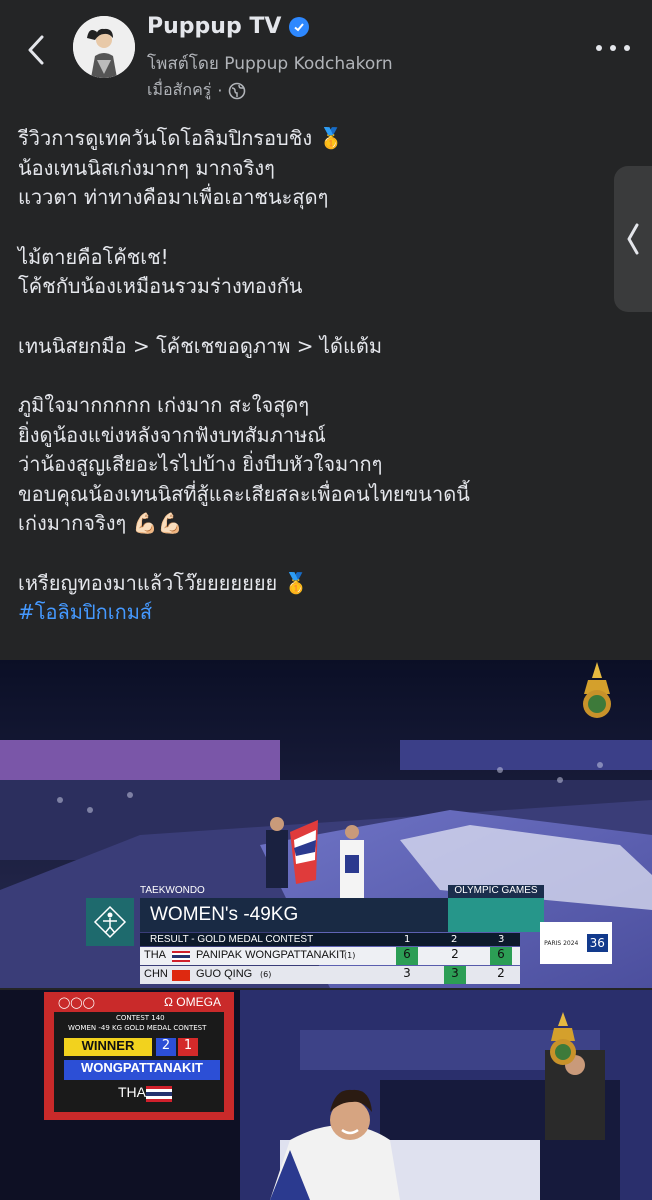 The image size is (652, 1200). I want to click on row-seed: (6), so click(266, 974).